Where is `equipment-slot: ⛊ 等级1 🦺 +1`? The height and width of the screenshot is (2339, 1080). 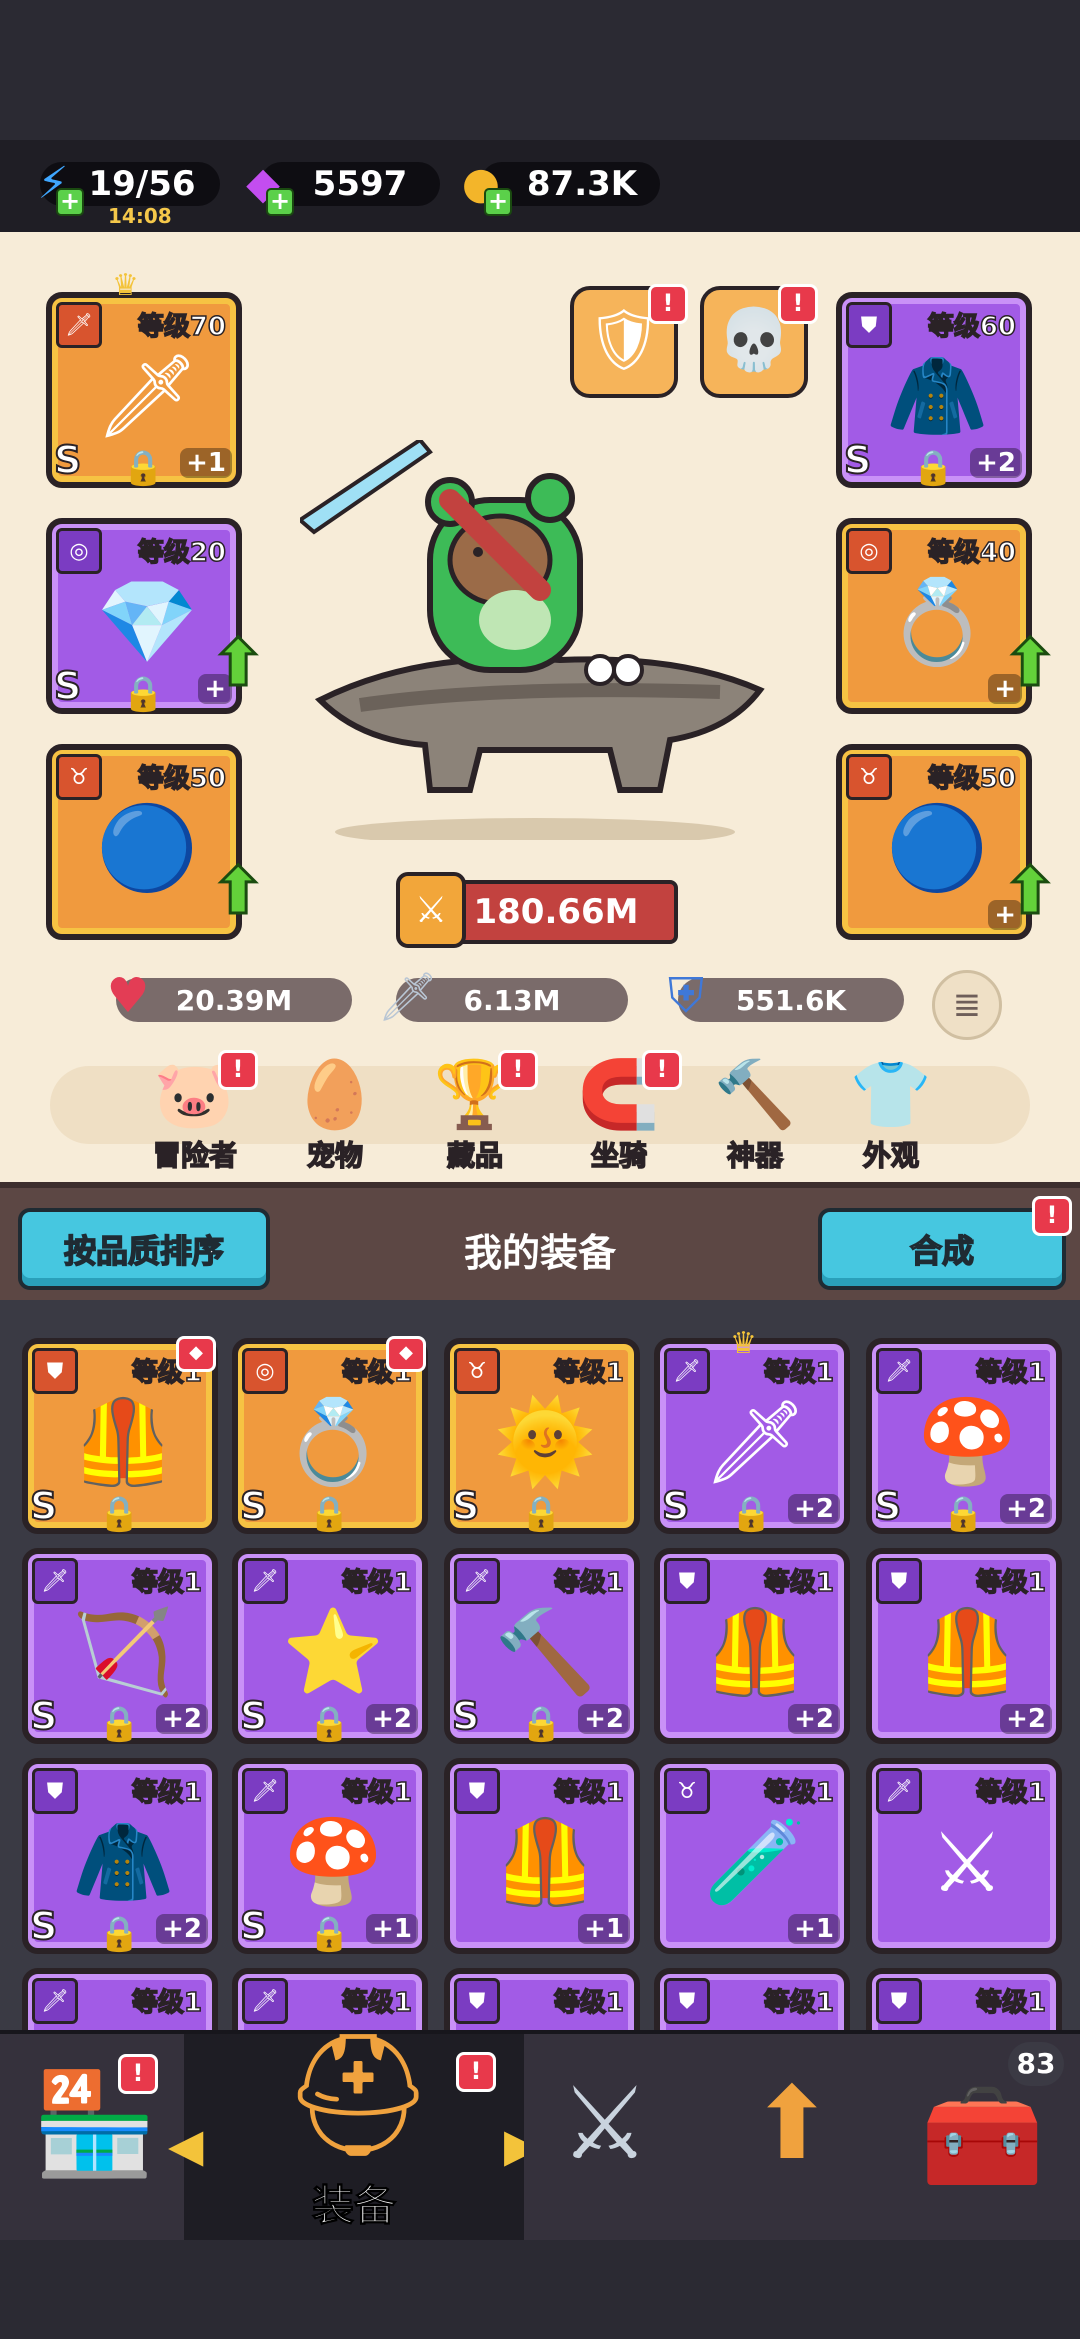 equipment-slot: ⛊ 等级1 🦺 +1 is located at coordinates (542, 1856).